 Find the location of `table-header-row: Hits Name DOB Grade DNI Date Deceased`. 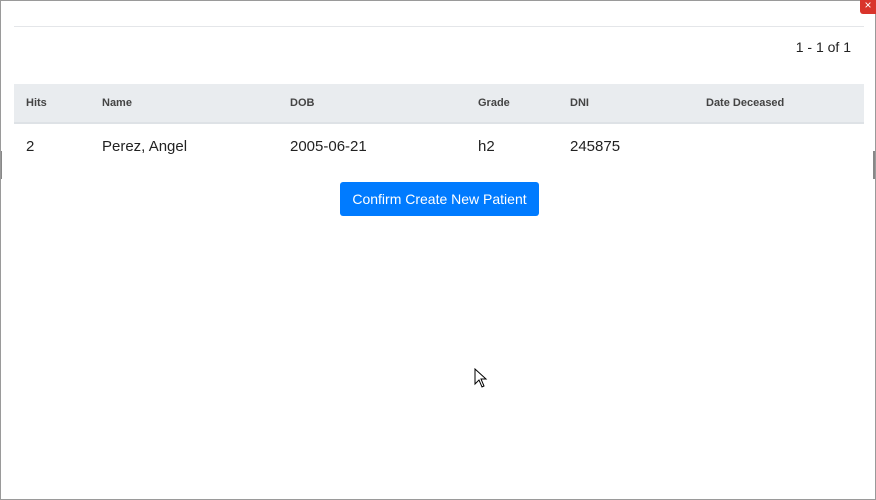

table-header-row: Hits Name DOB Grade DNI Date Deceased is located at coordinates (439, 104).